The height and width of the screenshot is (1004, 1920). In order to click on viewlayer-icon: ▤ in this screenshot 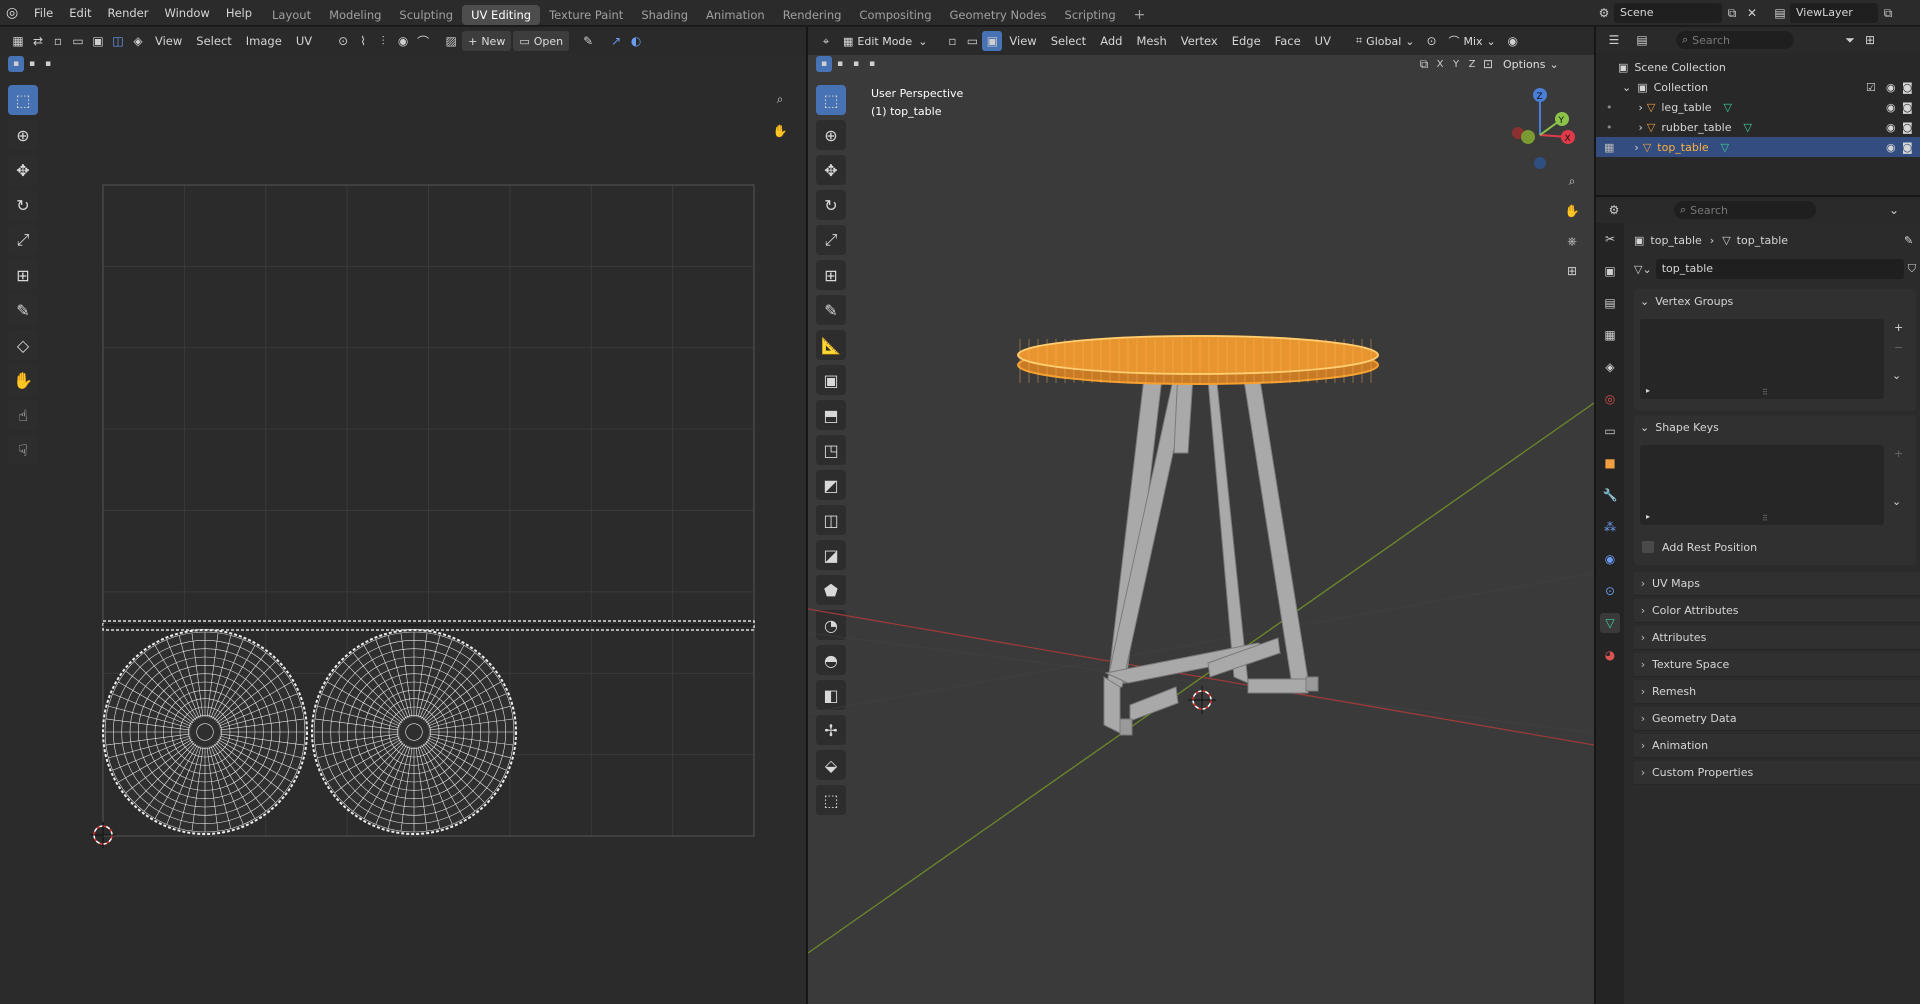, I will do `click(1780, 13)`.